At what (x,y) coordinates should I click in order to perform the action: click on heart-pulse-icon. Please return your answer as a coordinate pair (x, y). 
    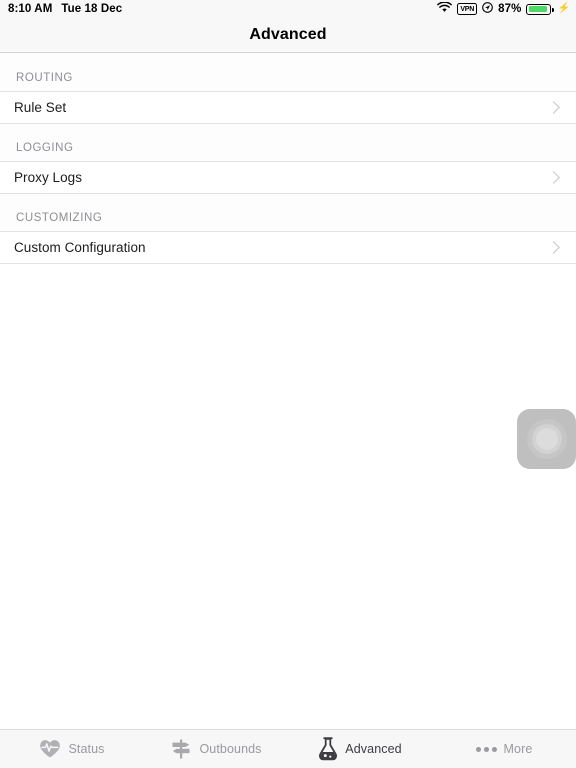
    Looking at the image, I should click on (50, 749).